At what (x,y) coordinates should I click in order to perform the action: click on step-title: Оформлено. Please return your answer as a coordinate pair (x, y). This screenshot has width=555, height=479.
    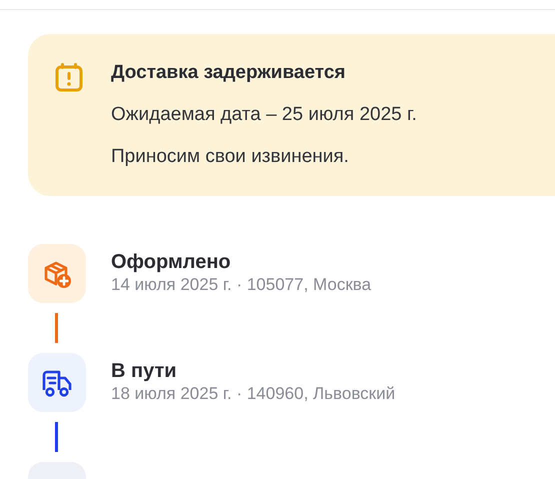
    Looking at the image, I should click on (171, 262).